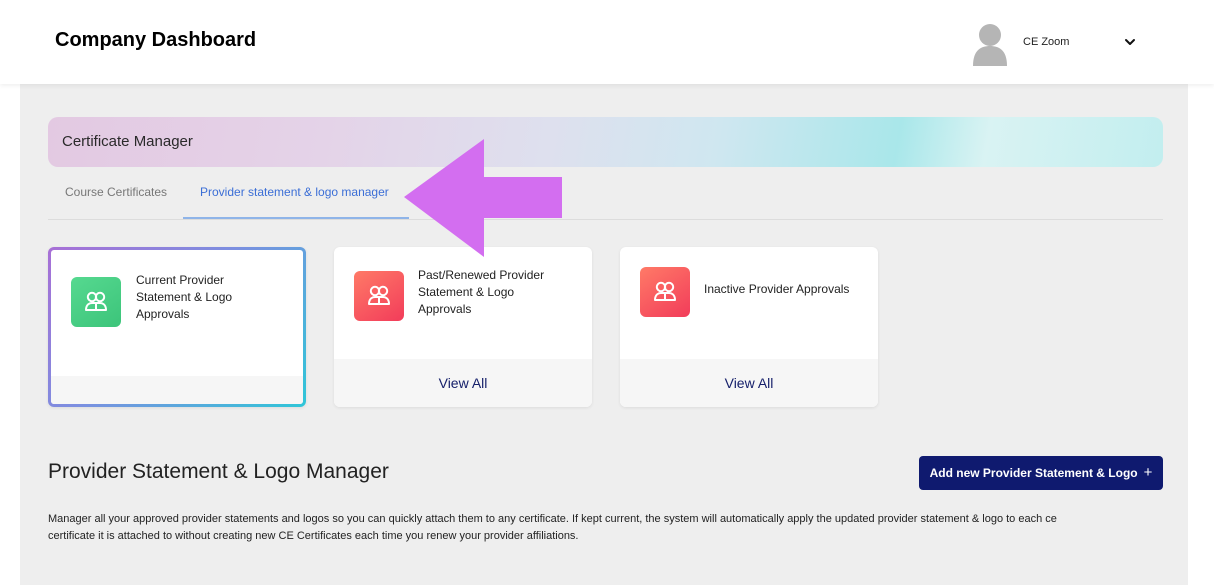  Describe the element at coordinates (481, 275) in the screenshot. I see `card-title-line: Past/Renewed Provider` at that location.